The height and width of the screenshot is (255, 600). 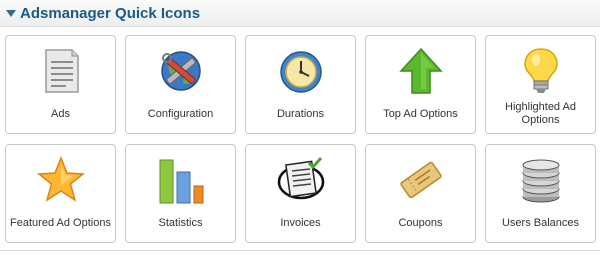 I want to click on quick-icon-ads: Ads, so click(x=60, y=84).